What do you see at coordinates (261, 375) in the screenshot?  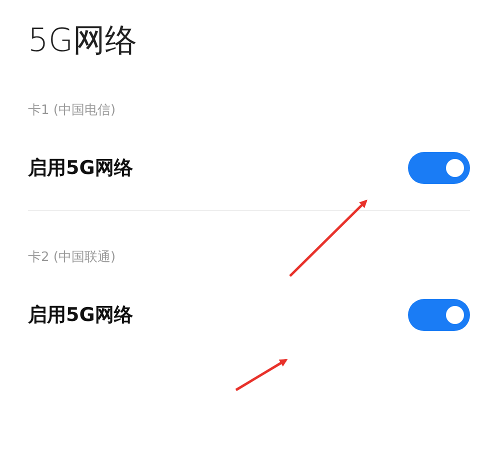 I see `annotation-arrow` at bounding box center [261, 375].